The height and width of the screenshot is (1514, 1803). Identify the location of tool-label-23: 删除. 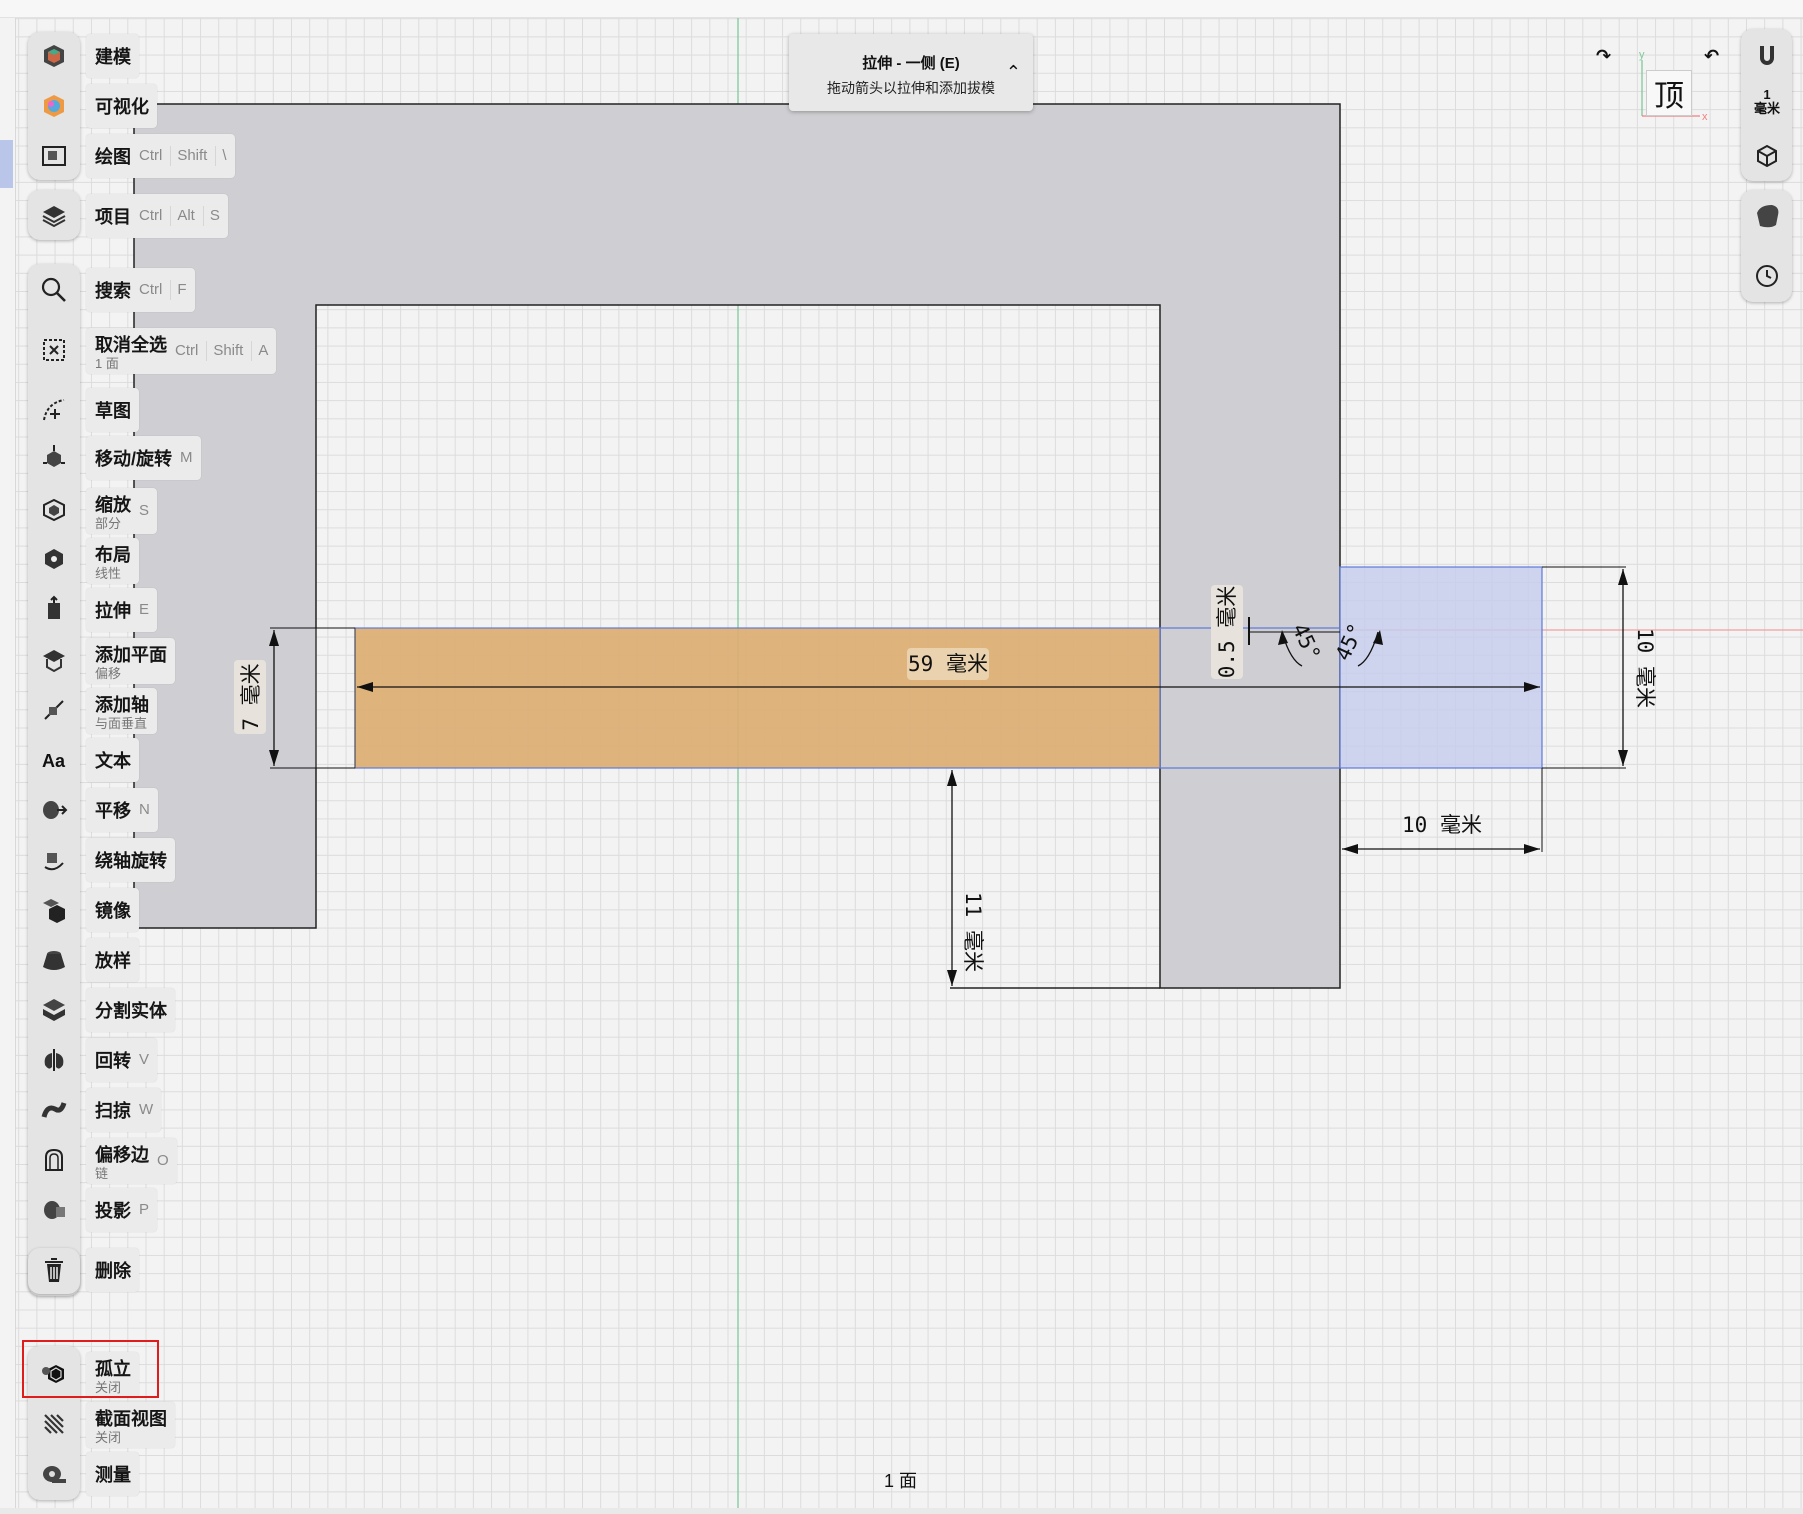
(112, 1270).